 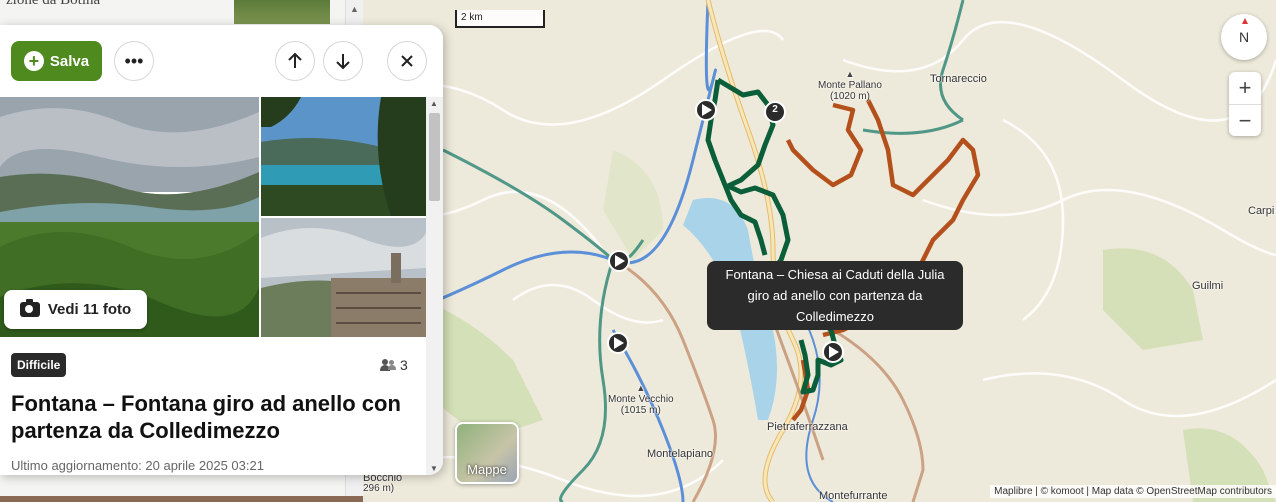 I want to click on bottom-strip, so click(x=181, y=499).